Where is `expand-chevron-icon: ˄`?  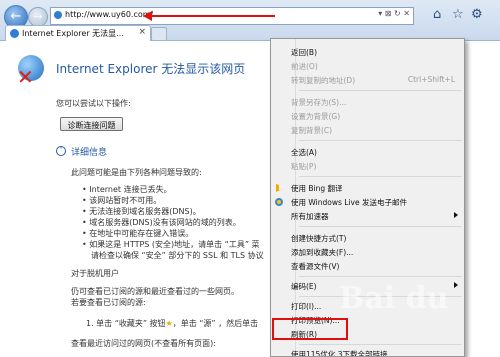
expand-chevron-icon: ˄ is located at coordinates (61, 151).